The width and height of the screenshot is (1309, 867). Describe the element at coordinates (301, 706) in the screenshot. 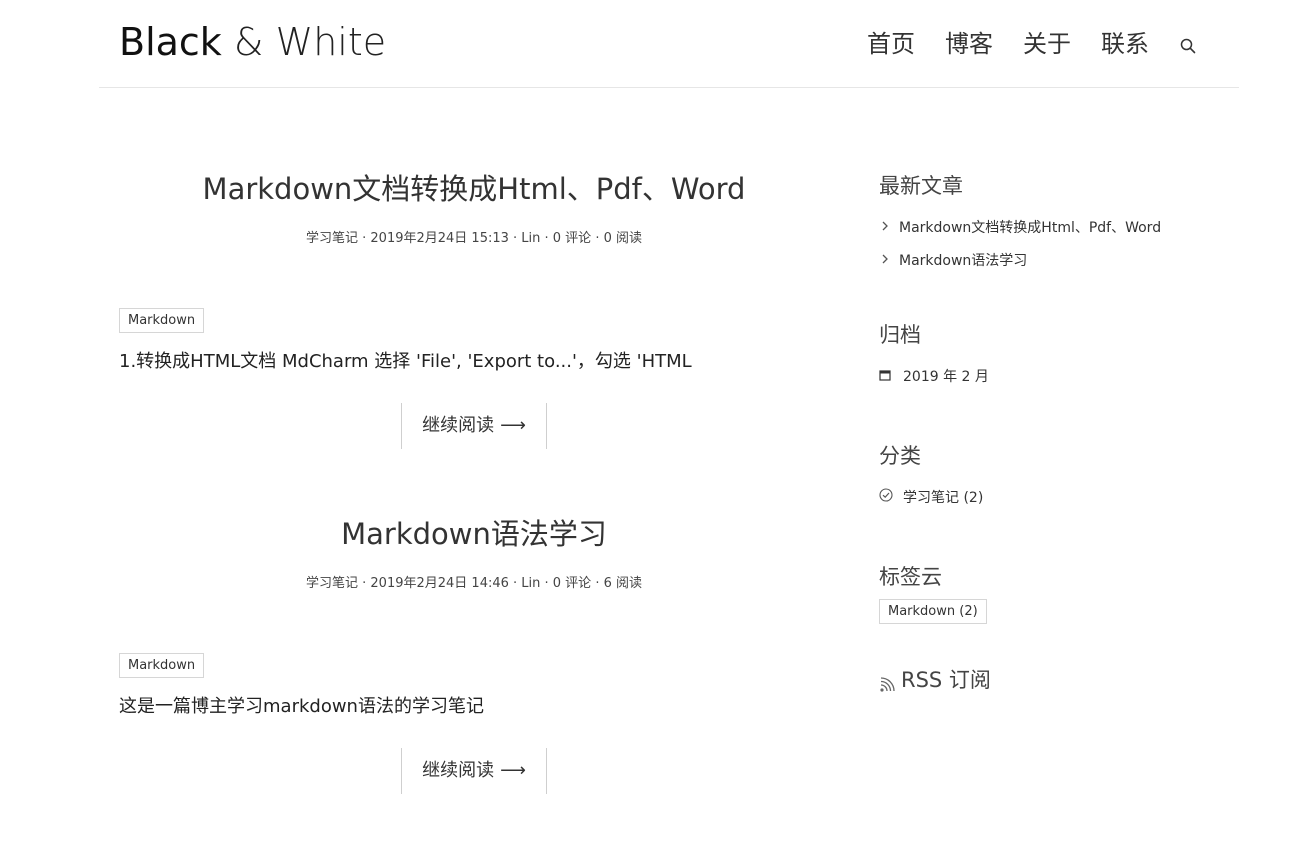

I see `post-excerpt: 这是一篇博主学习markdown语法的学习笔记` at that location.